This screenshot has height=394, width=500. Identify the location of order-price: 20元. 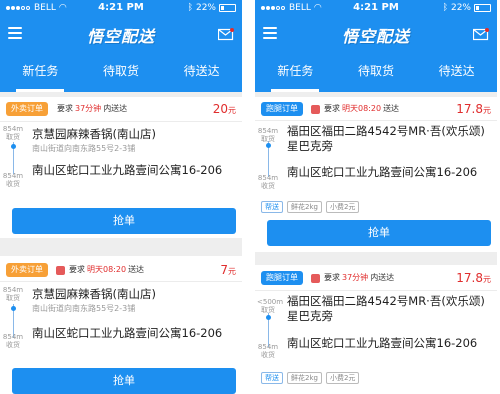
(224, 109).